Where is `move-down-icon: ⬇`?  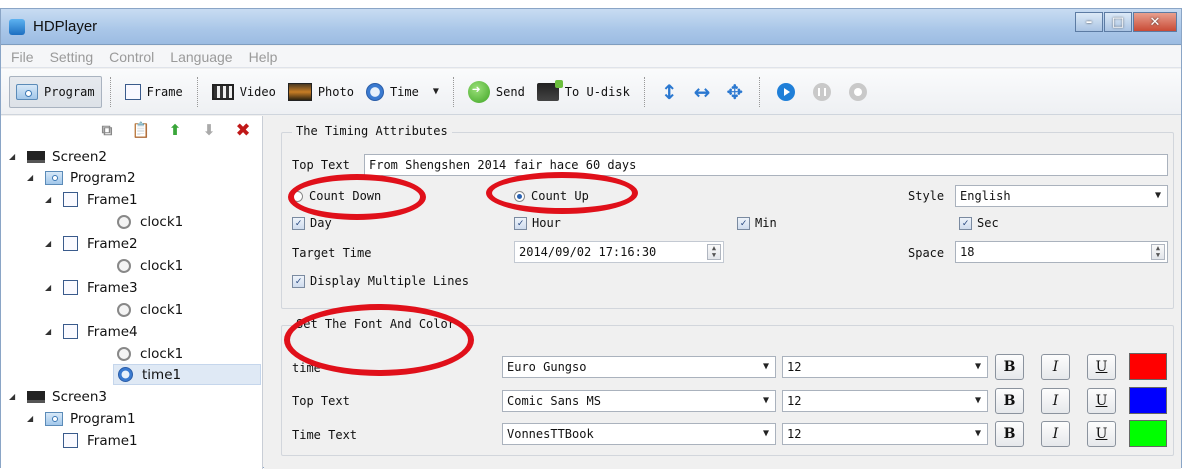
move-down-icon: ⬇ is located at coordinates (209, 130).